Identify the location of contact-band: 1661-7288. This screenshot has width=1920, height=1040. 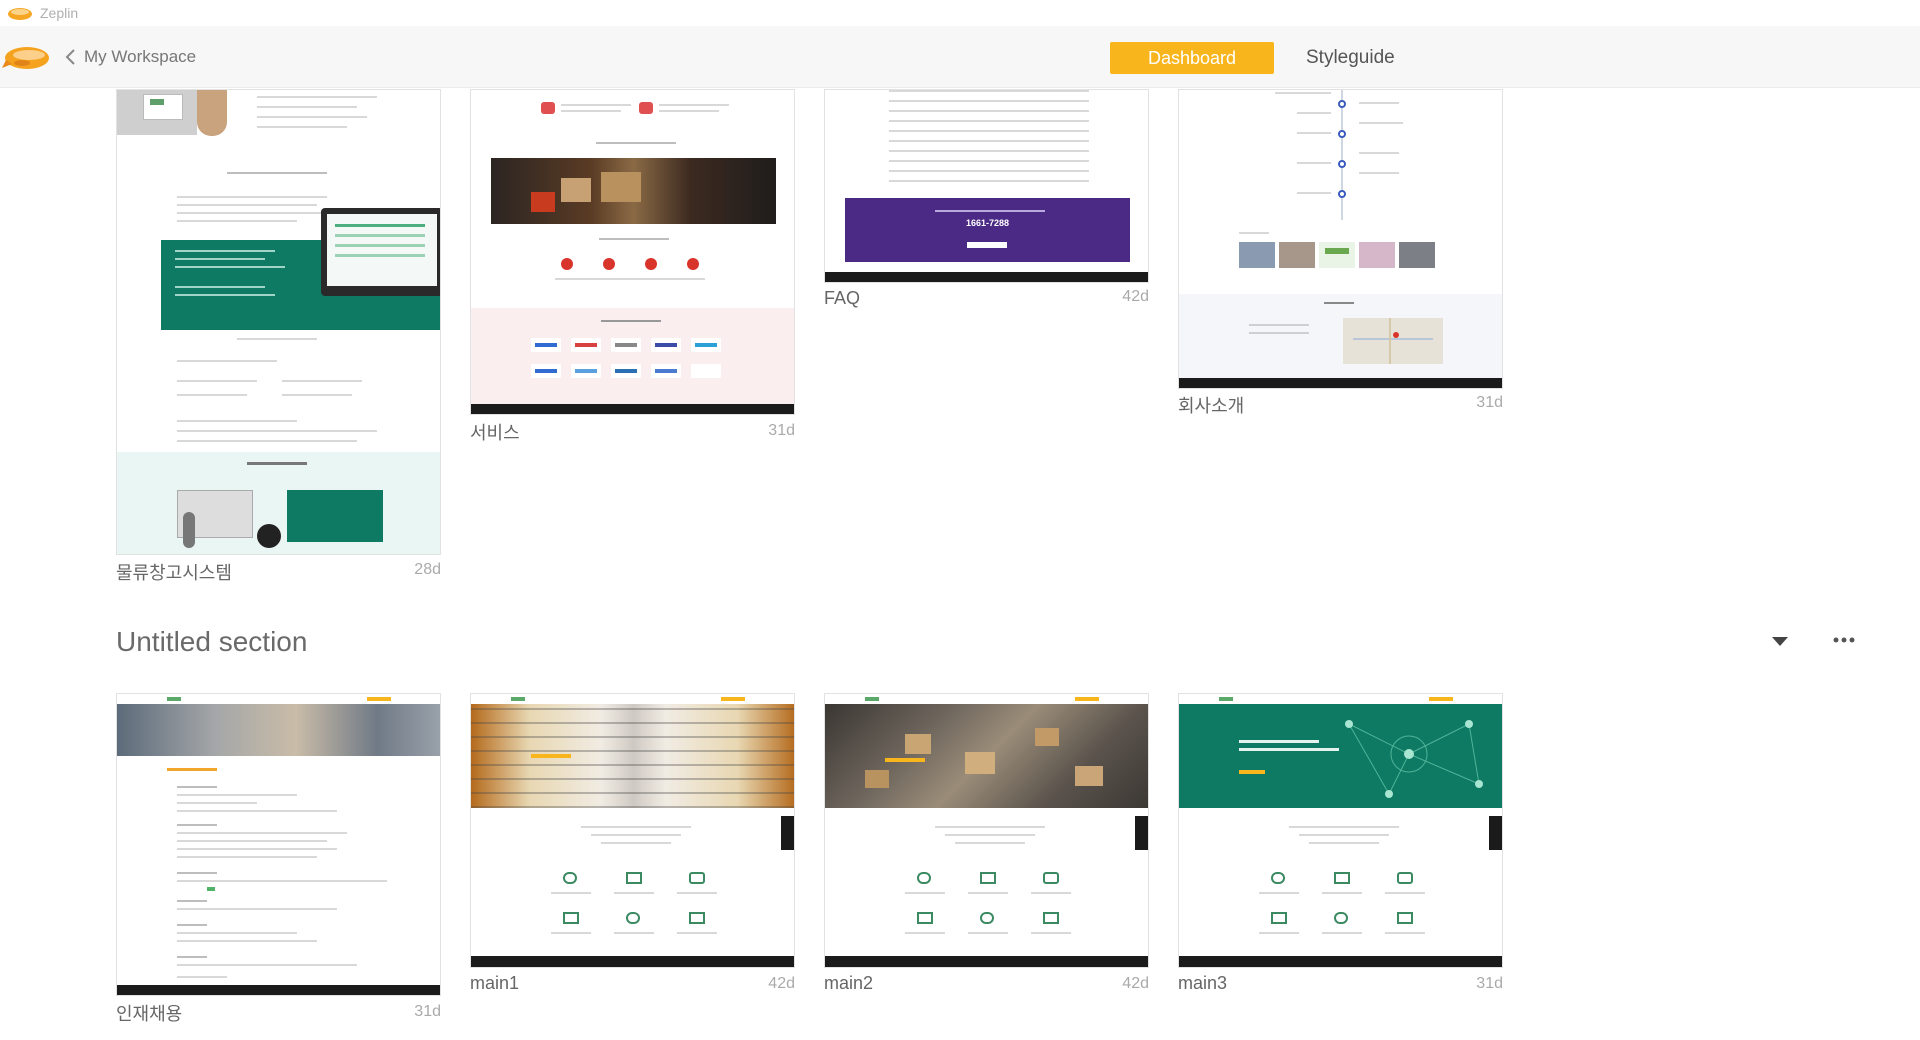
(987, 230).